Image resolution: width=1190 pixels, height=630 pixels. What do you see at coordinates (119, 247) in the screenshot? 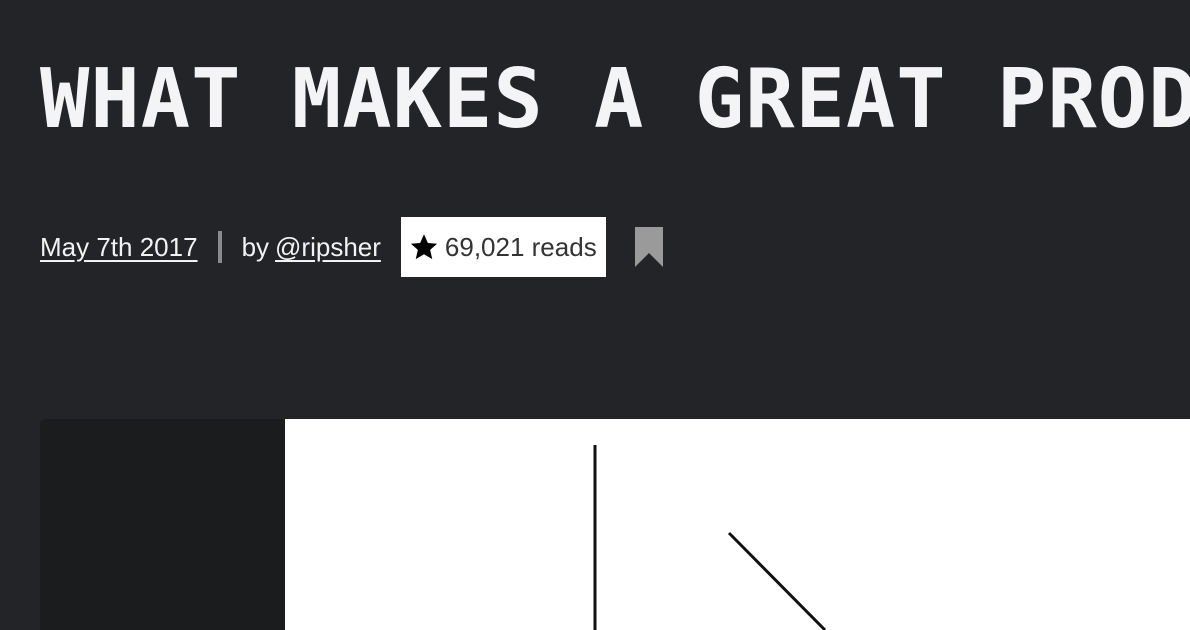
I see `publish-date-link: May 7th 2017` at bounding box center [119, 247].